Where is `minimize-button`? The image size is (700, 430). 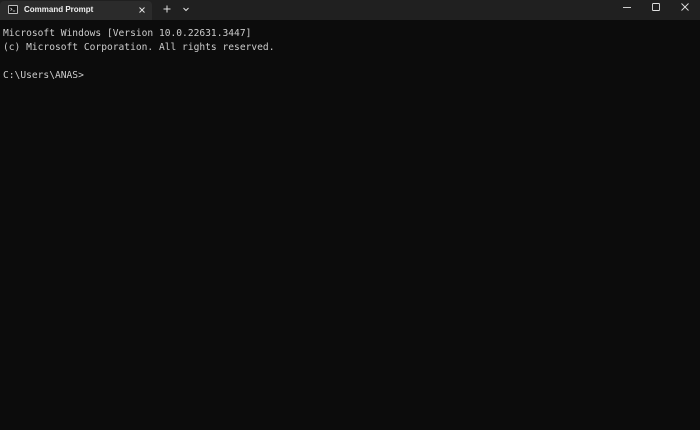 minimize-button is located at coordinates (627, 7).